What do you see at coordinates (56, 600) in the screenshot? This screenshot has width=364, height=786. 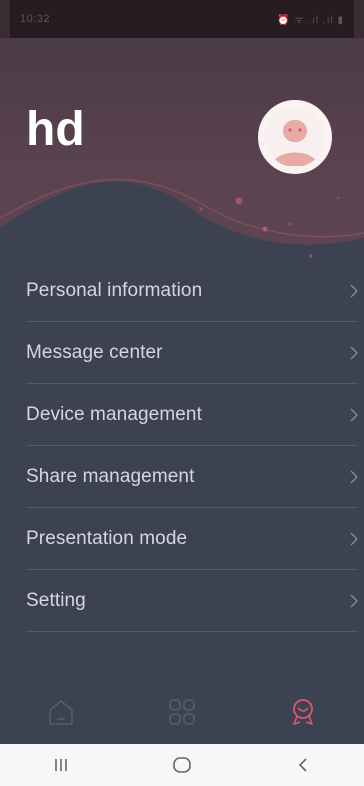 I see `menu-item-label: Setting` at bounding box center [56, 600].